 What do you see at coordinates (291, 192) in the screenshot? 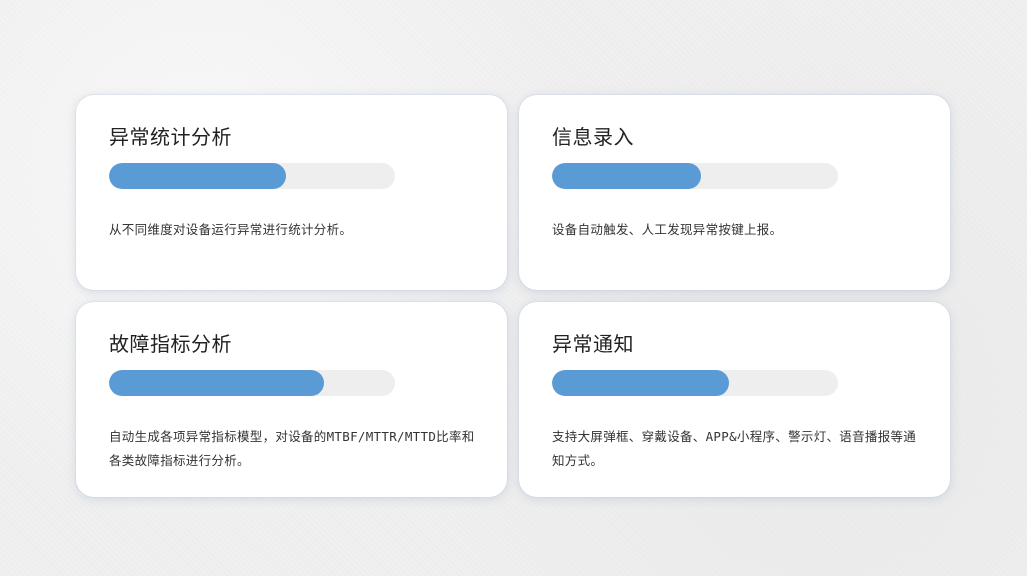
I see `card-anomaly-statistics: 异常统计分析 从不同维度对设备运行异常进行统计分析。` at bounding box center [291, 192].